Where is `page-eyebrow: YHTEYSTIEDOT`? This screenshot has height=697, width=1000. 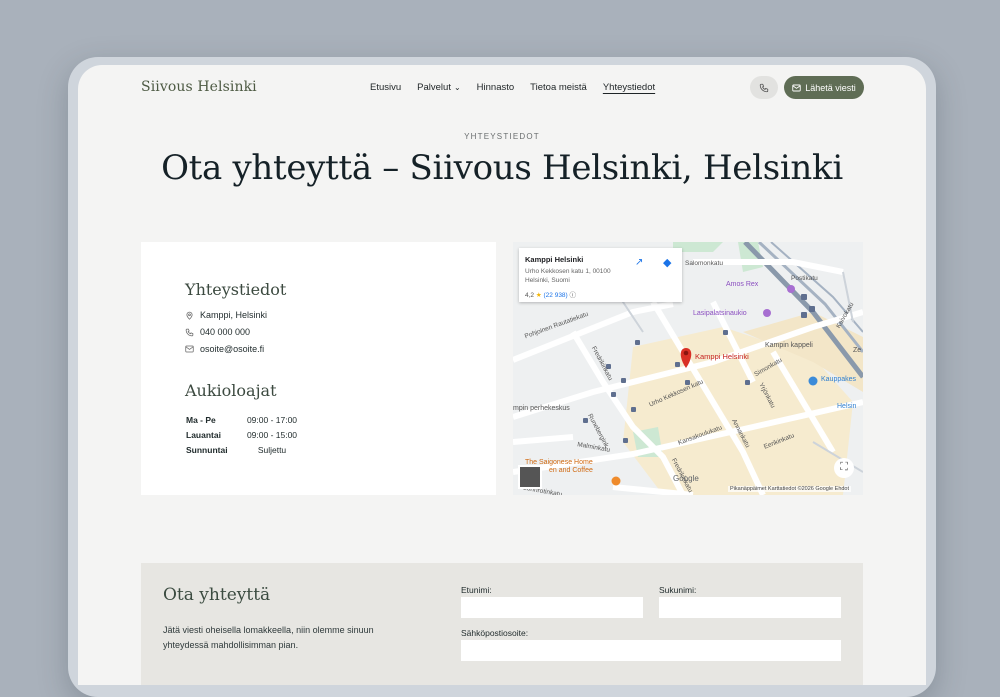 page-eyebrow: YHTEYSTIEDOT is located at coordinates (502, 136).